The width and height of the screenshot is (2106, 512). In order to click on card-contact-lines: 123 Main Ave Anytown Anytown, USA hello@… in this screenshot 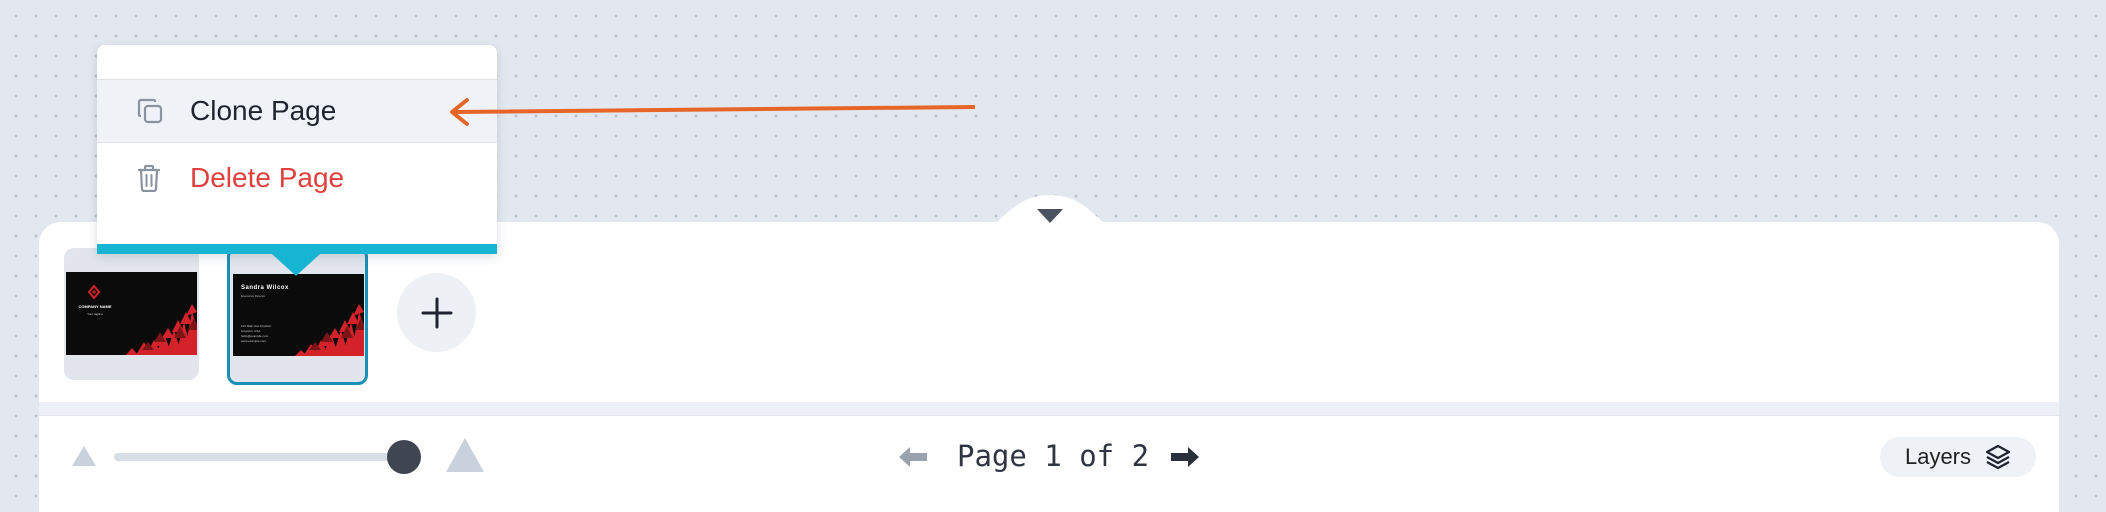, I will do `click(256, 334)`.